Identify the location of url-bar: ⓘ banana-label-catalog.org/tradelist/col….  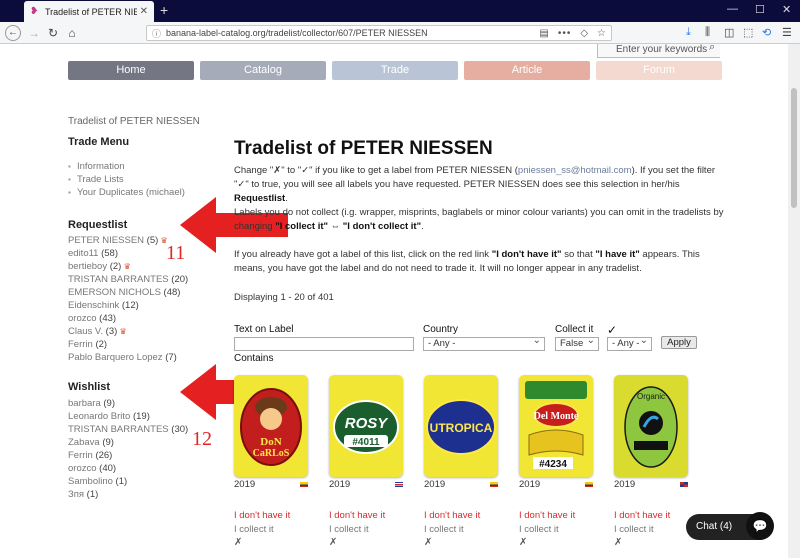
(379, 33).